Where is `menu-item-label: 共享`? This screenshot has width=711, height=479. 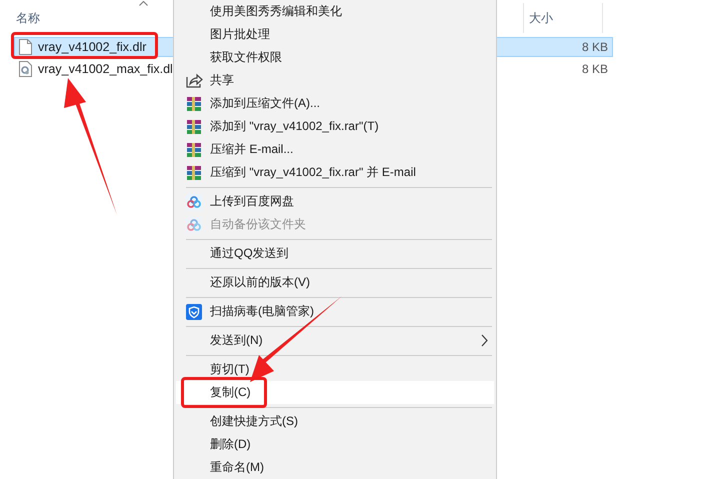 menu-item-label: 共享 is located at coordinates (222, 80).